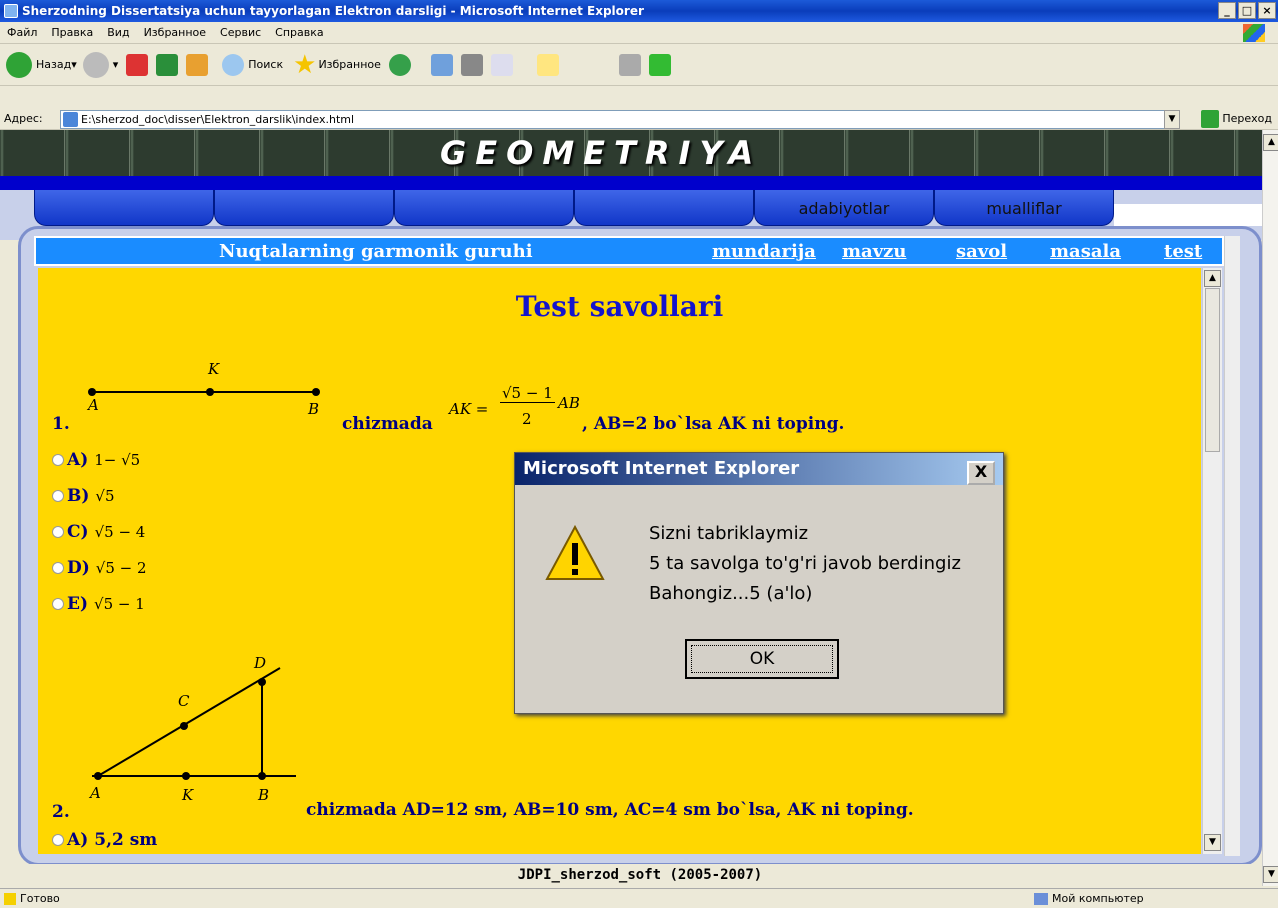  What do you see at coordinates (1172, 119) in the screenshot?
I see `address-dropdown-icon: ▼` at bounding box center [1172, 119].